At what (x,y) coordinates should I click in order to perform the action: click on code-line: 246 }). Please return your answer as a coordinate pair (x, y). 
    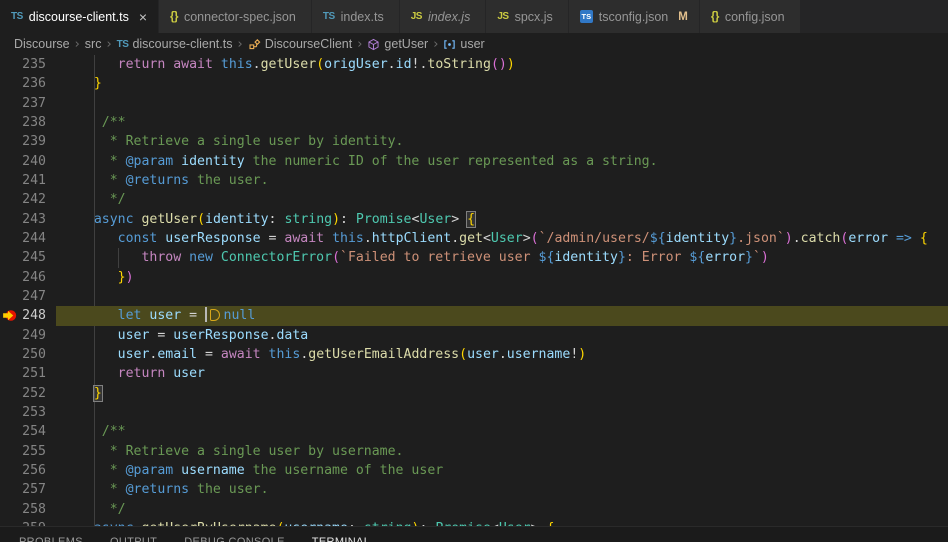
    Looking at the image, I should click on (474, 277).